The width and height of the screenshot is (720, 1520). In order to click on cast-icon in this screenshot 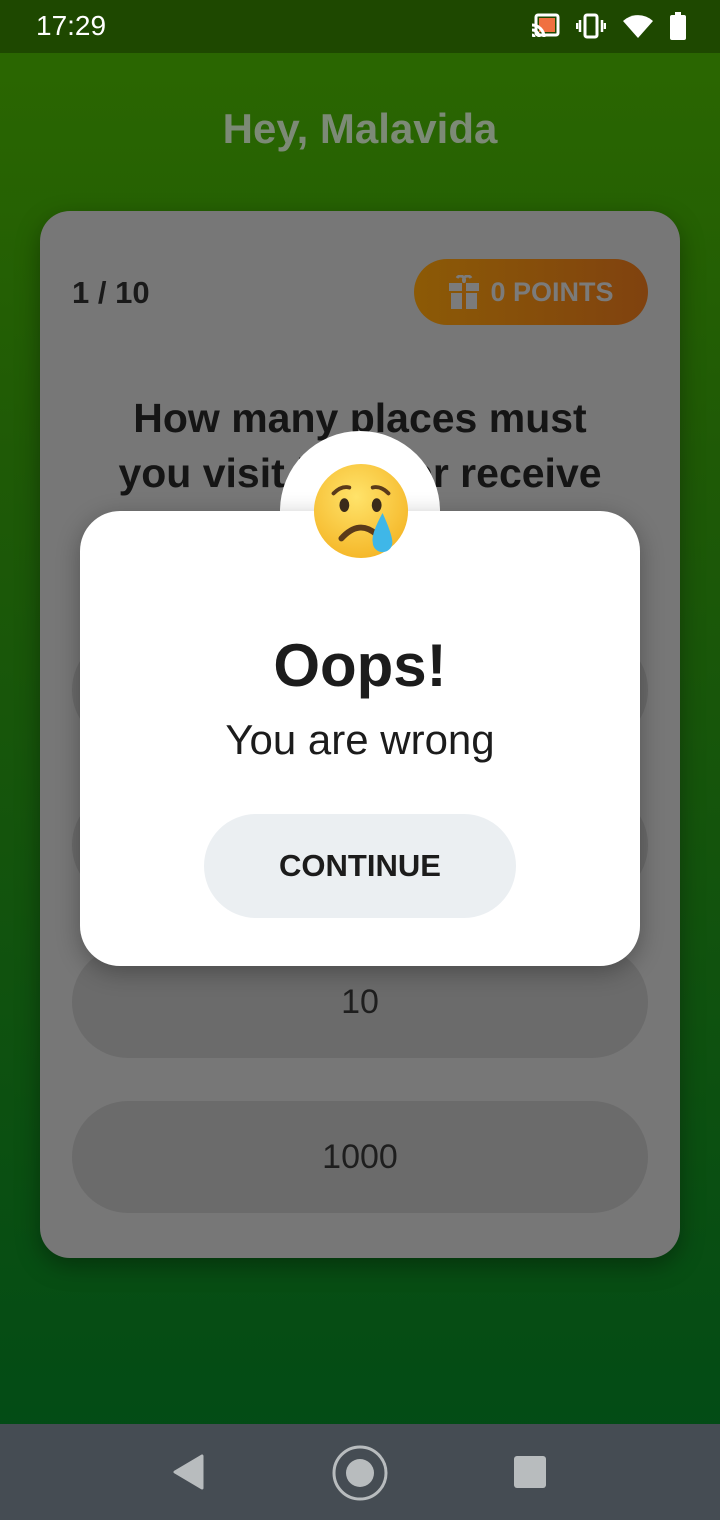, I will do `click(545, 25)`.